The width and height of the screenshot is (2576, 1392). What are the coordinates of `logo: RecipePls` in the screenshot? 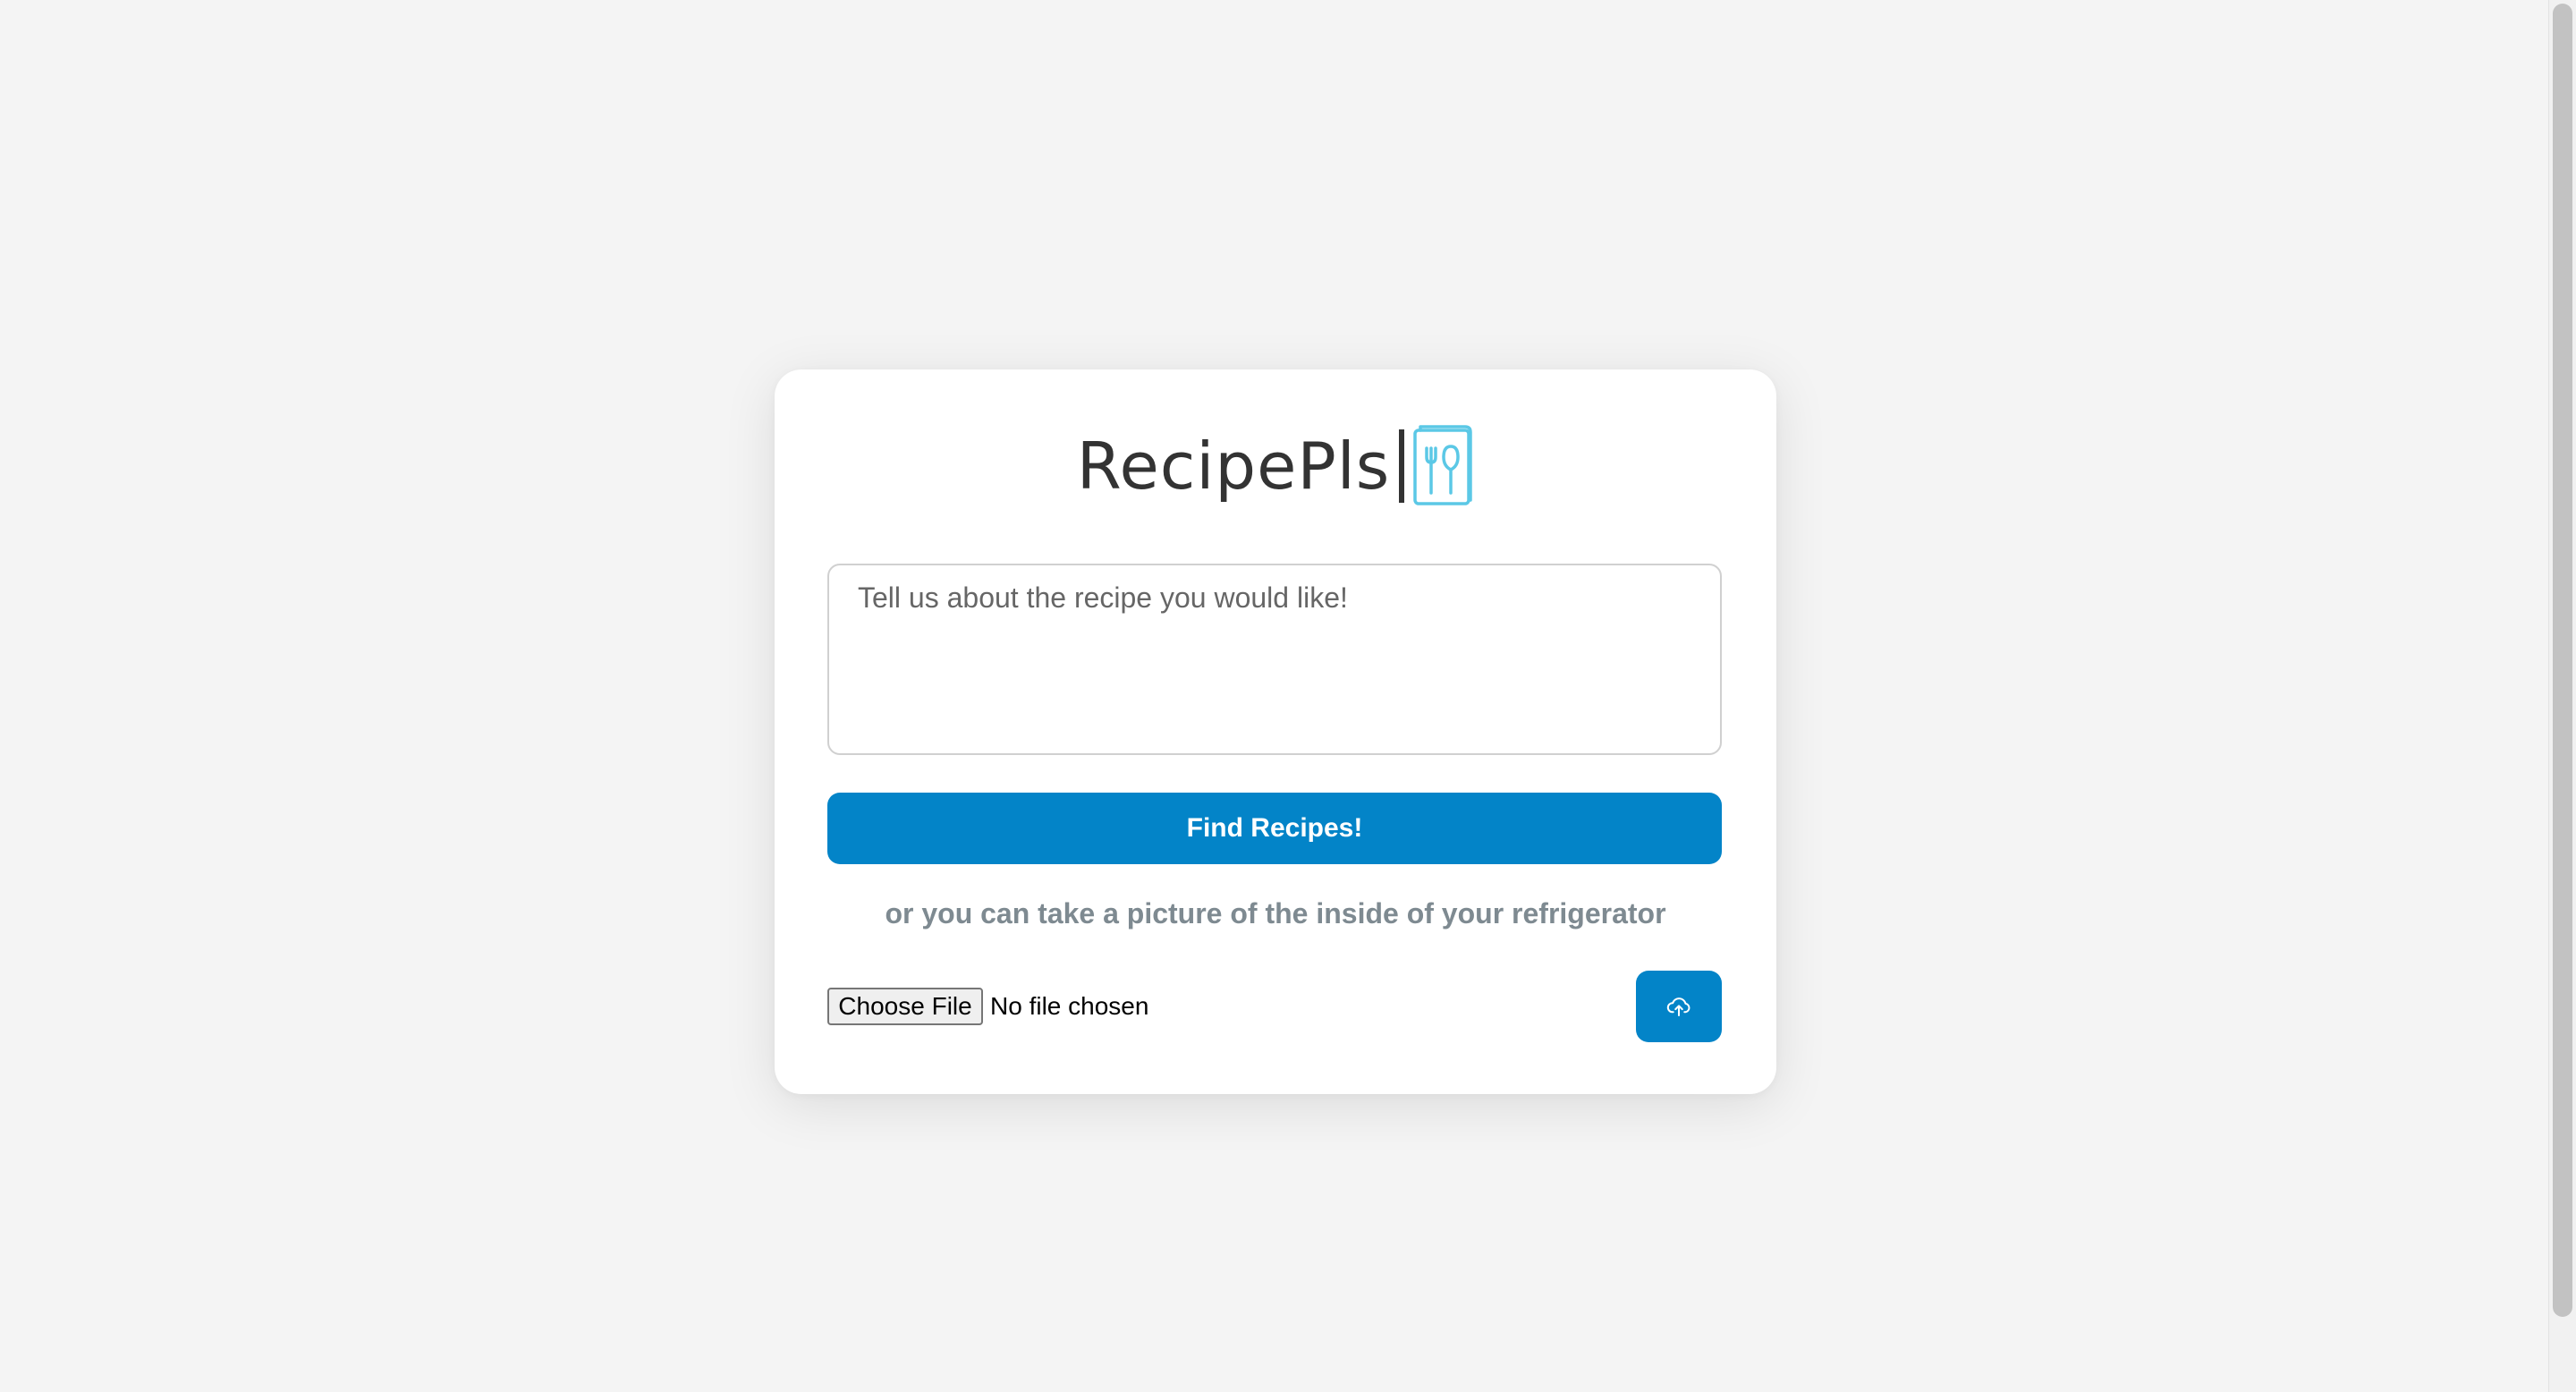 It's located at (1275, 466).